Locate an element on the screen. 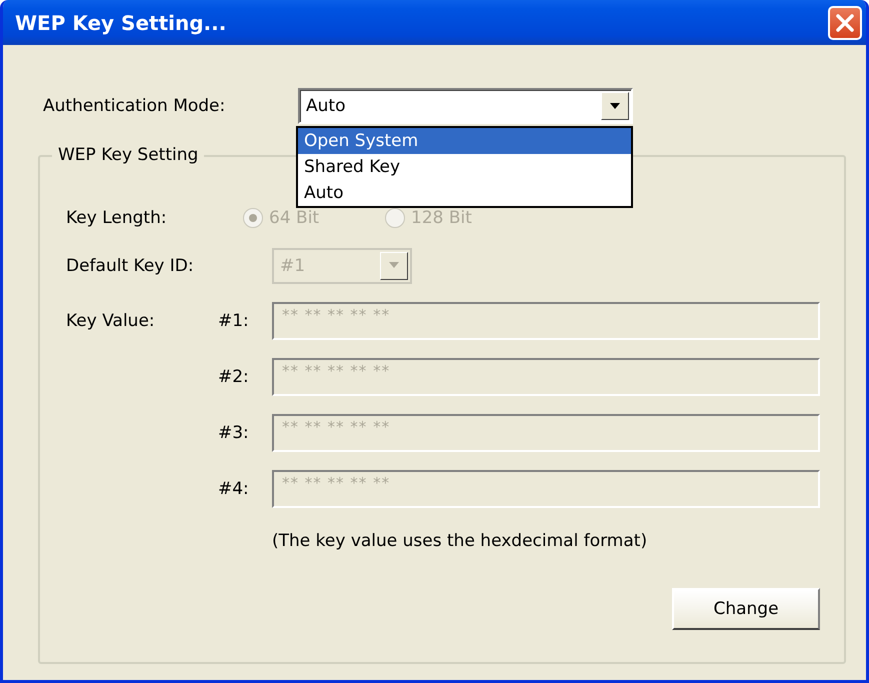  close-button is located at coordinates (845, 23).